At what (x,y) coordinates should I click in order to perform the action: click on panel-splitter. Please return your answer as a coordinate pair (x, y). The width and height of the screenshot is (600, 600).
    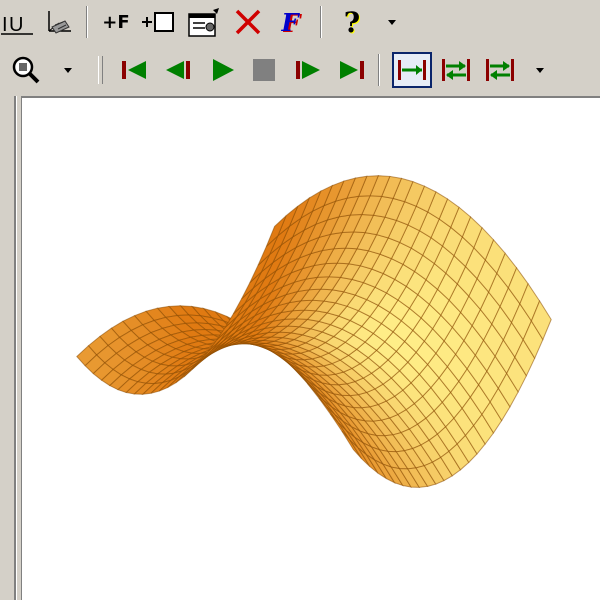
    Looking at the image, I should click on (15, 348).